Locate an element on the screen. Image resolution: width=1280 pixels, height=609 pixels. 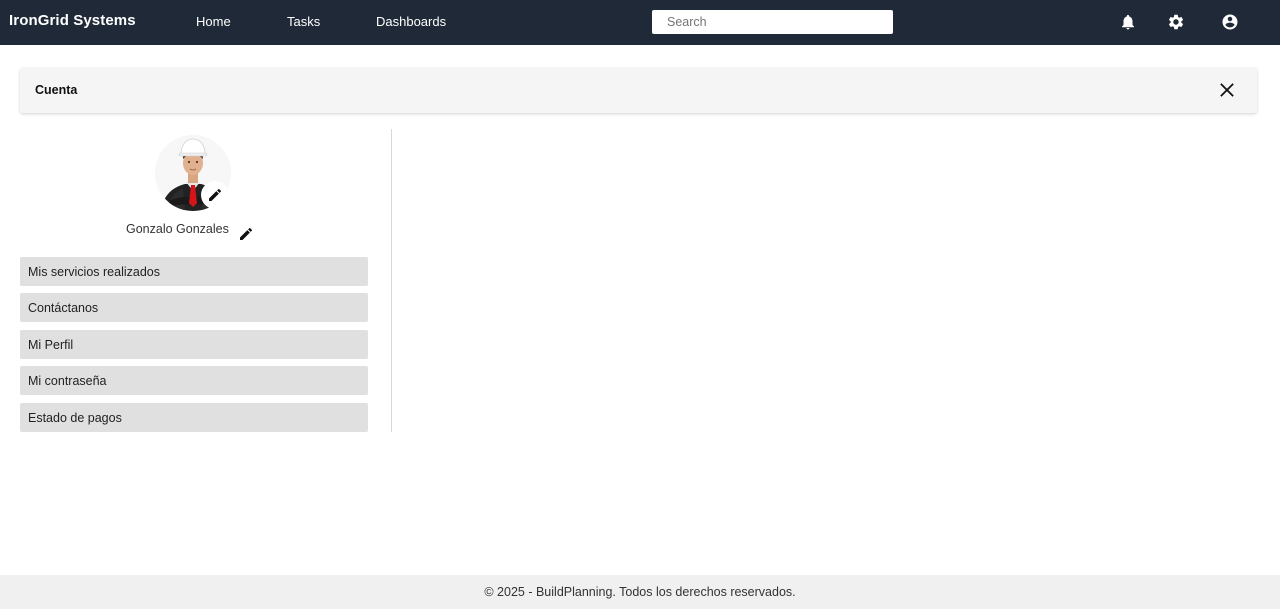
menu-item-servicios: Mis servicios realizados is located at coordinates (194, 271).